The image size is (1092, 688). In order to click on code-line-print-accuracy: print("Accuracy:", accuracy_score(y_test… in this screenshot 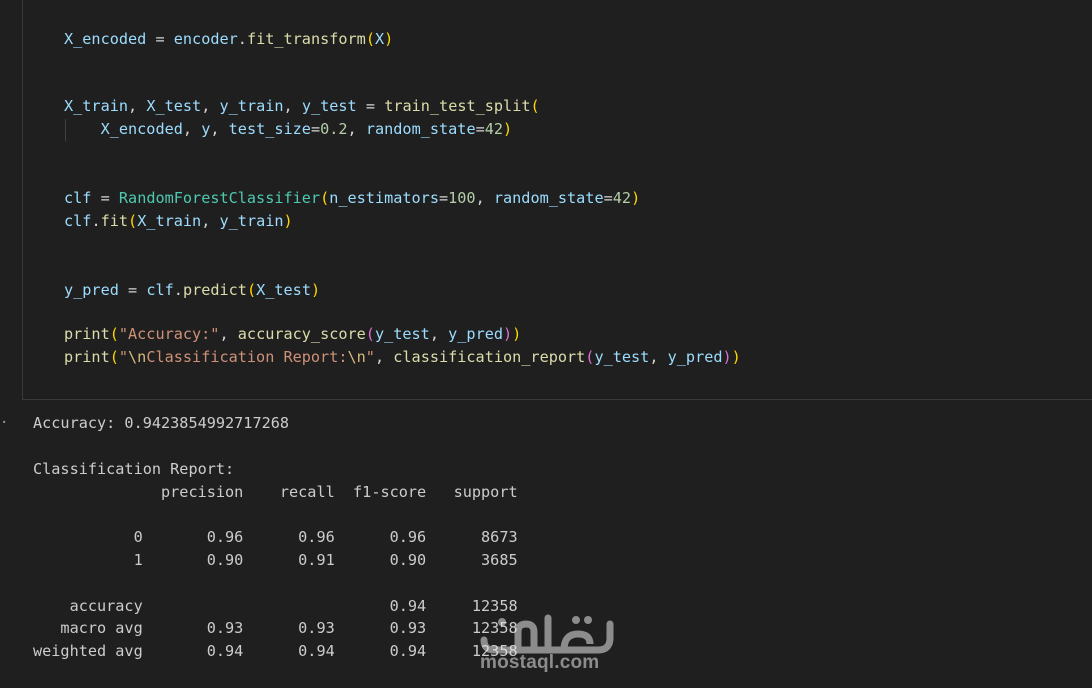, I will do `click(292, 334)`.